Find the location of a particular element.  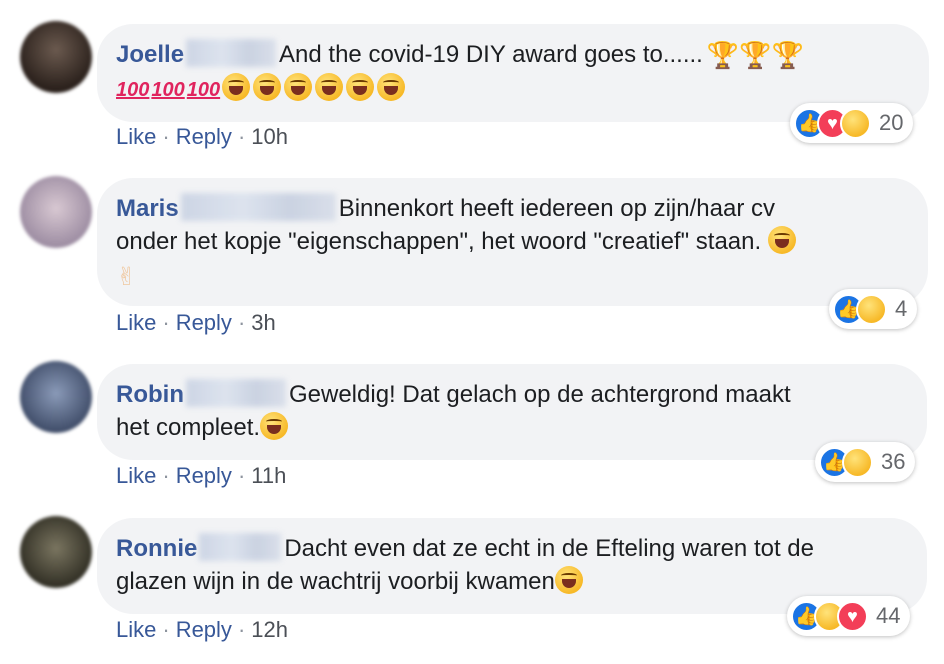

comment-author: Ronnie is located at coordinates (156, 548).